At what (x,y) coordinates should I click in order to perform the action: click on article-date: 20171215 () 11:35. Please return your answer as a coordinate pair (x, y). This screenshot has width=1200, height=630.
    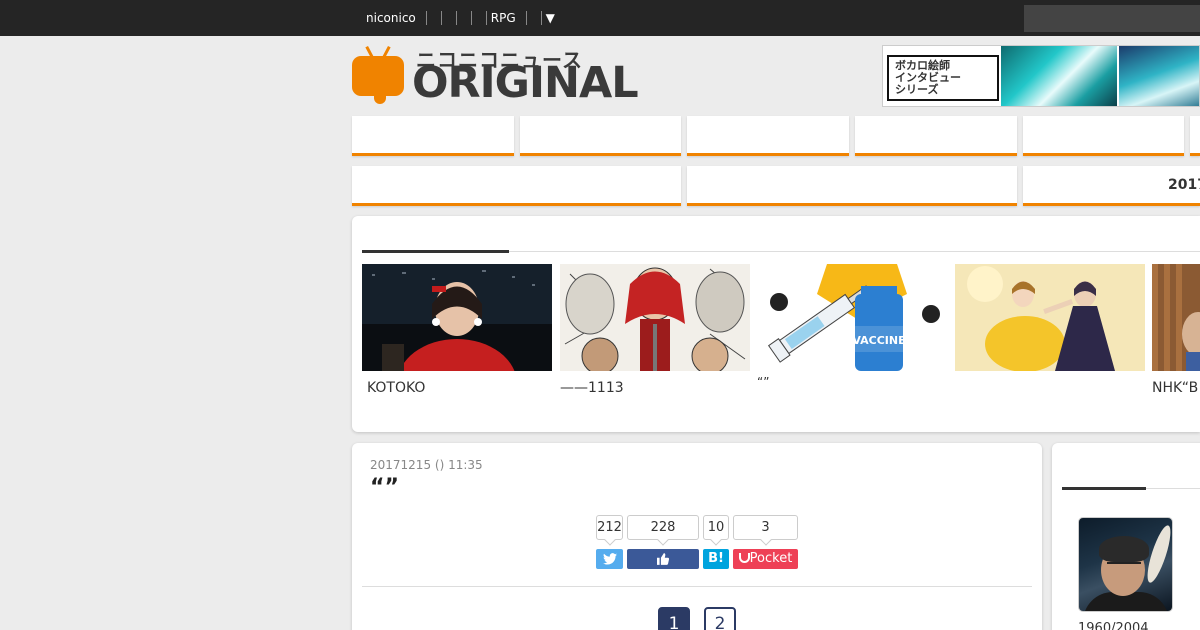
    Looking at the image, I should click on (426, 465).